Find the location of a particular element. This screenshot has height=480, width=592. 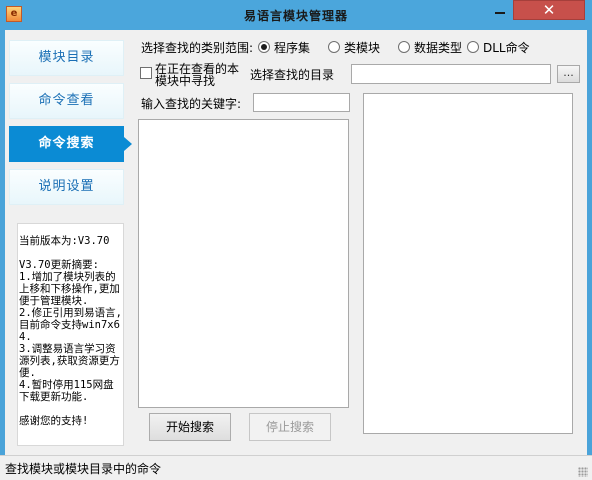

radio-data-type is located at coordinates (404, 47).